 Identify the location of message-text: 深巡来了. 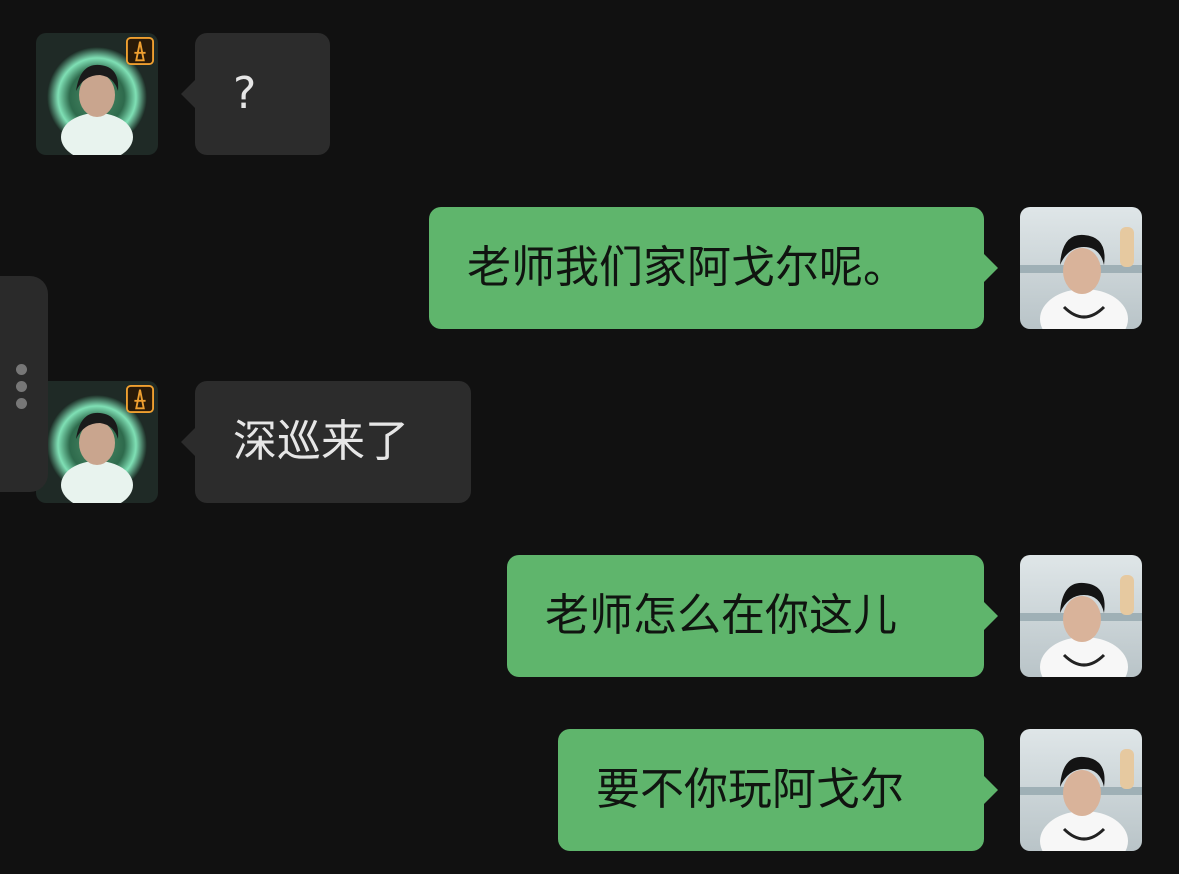
(321, 441).